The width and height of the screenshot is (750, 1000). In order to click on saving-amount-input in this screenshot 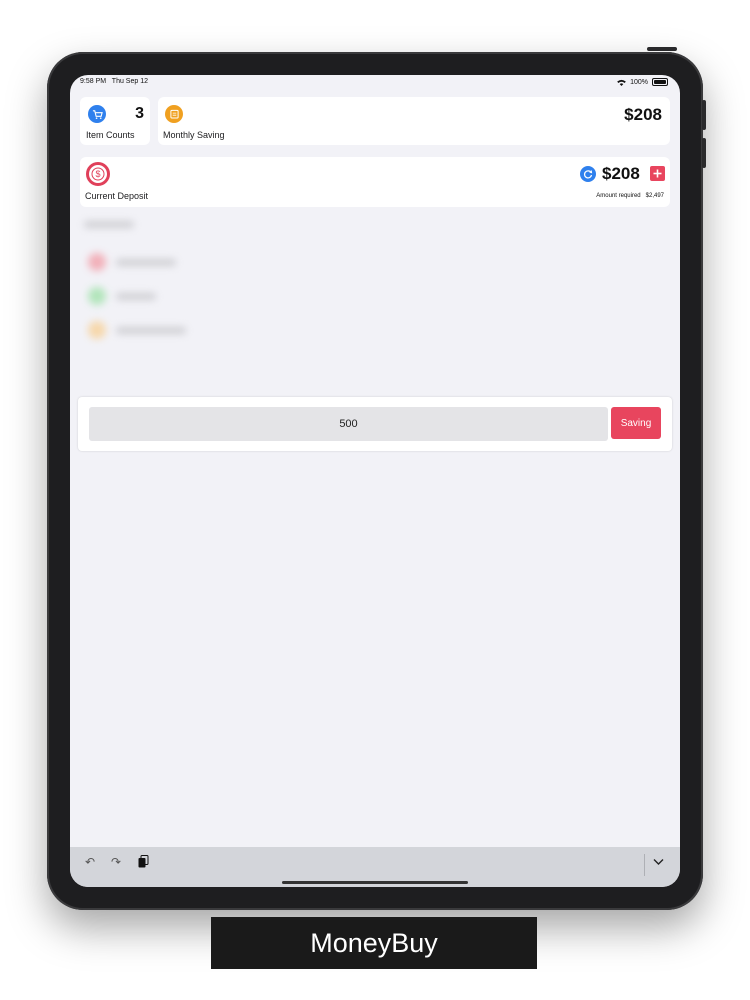, I will do `click(348, 424)`.